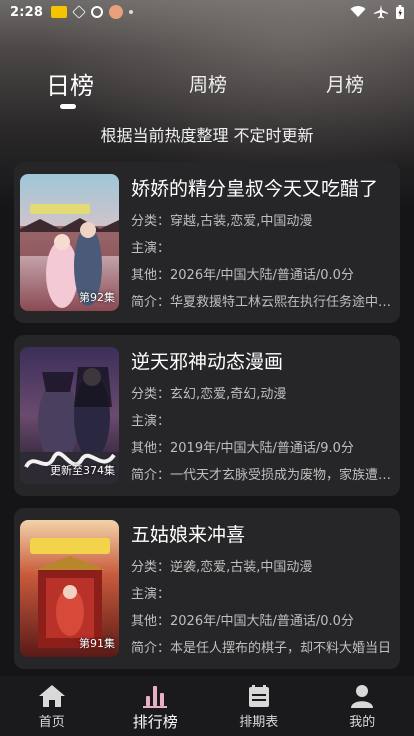 The height and width of the screenshot is (736, 414). I want to click on tab-daily: 日榜, so click(70, 83).